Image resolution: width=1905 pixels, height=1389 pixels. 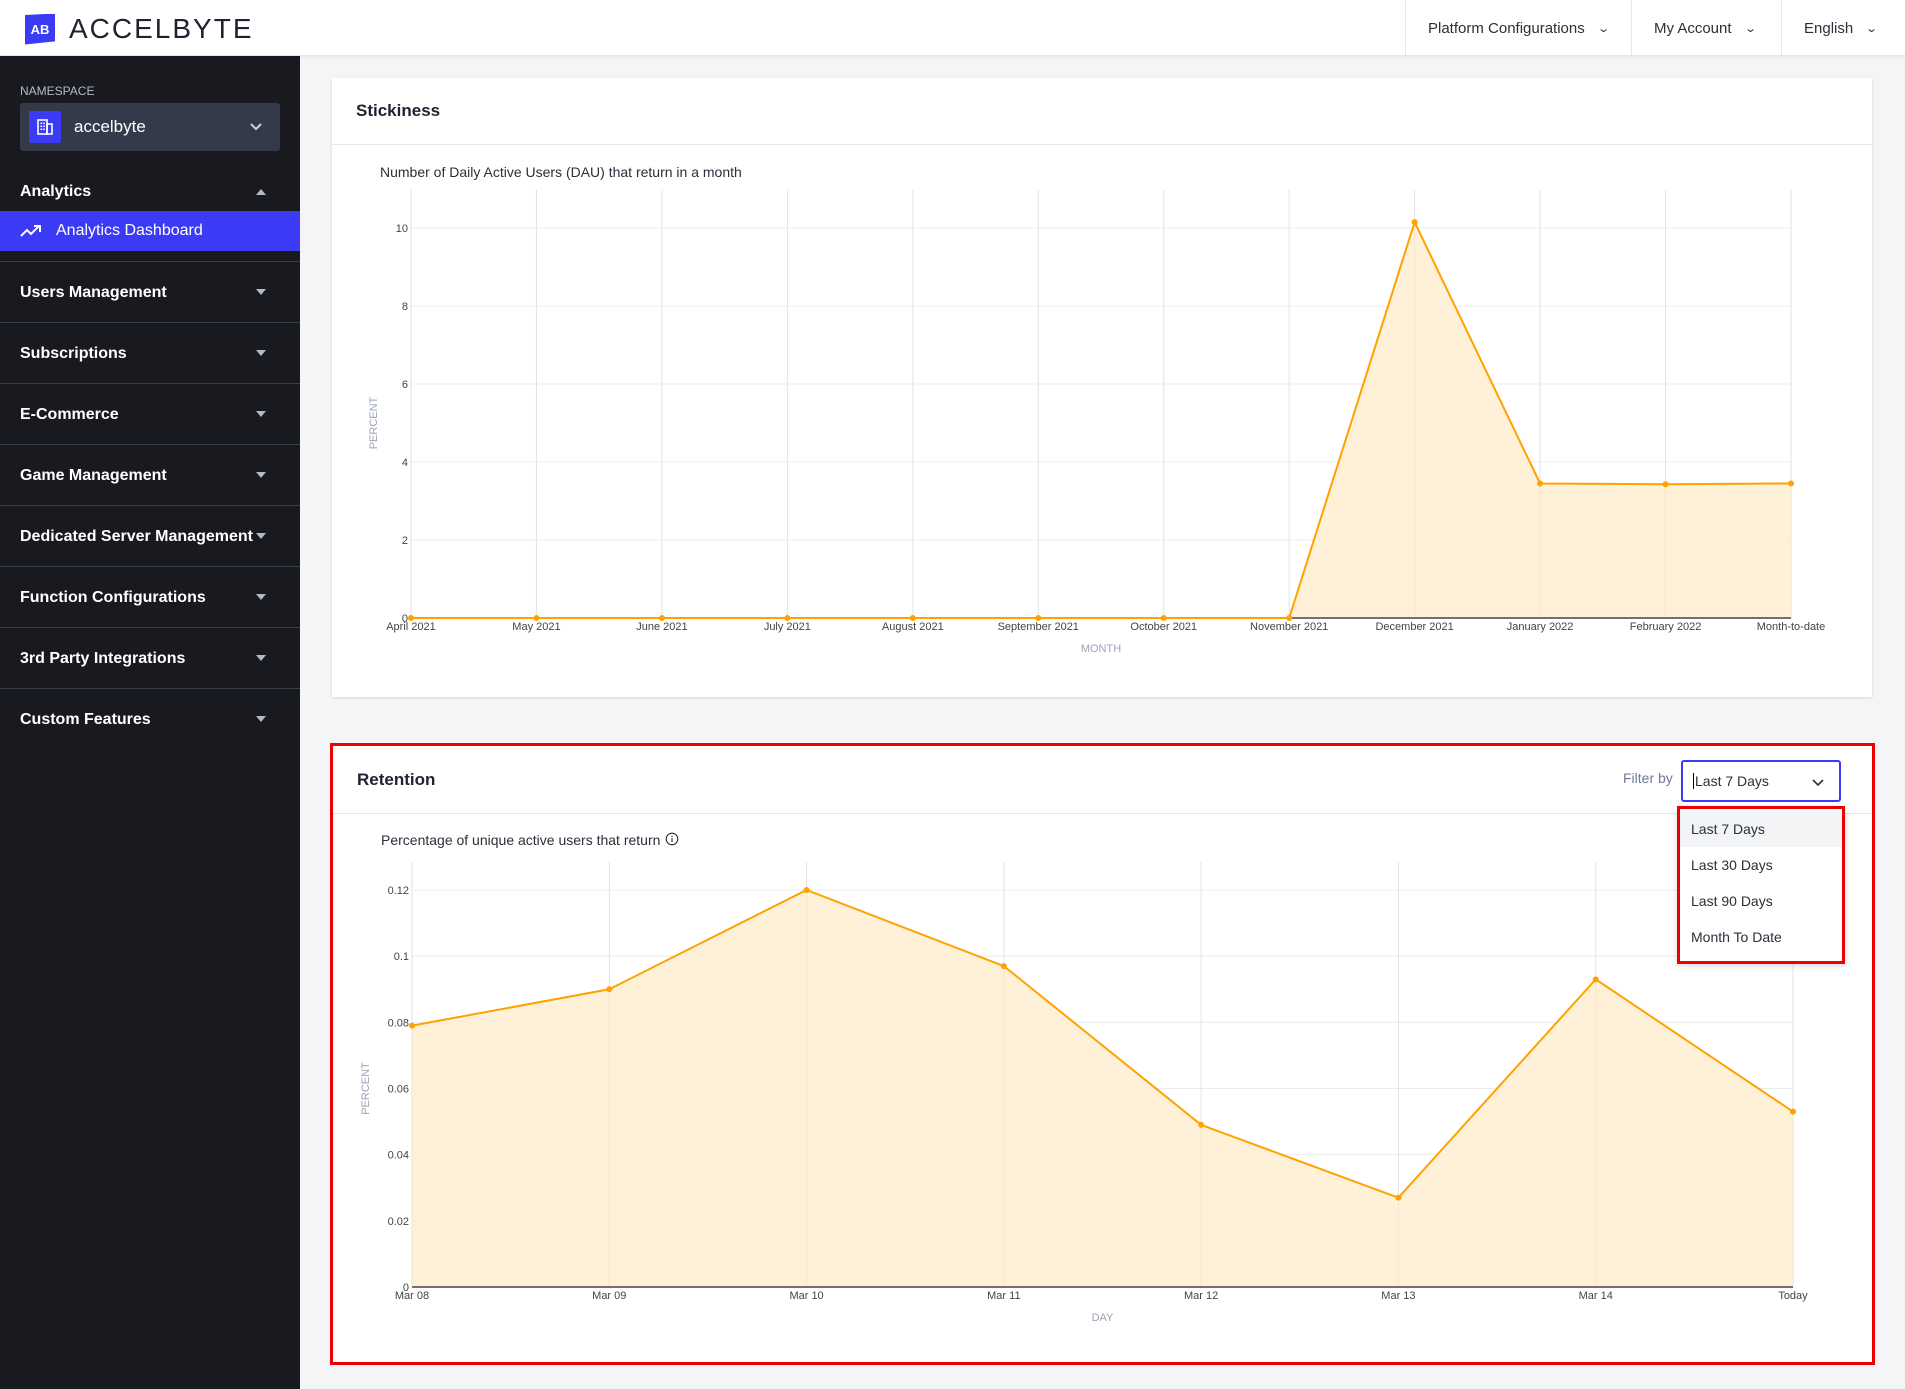 I want to click on retention-filter-select: Last 7 Days, so click(x=1761, y=781).